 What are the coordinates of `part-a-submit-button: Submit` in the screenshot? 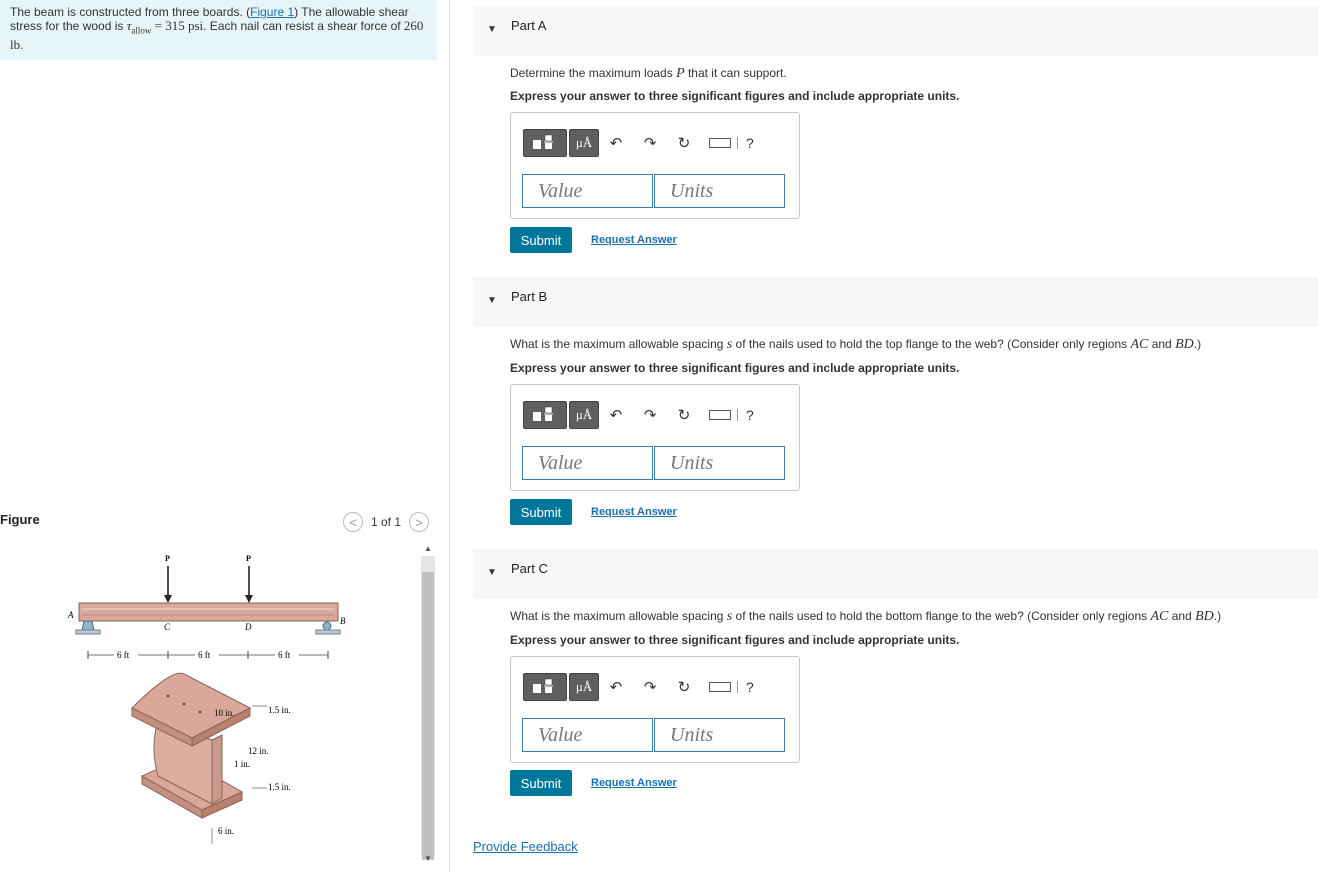 It's located at (541, 240).